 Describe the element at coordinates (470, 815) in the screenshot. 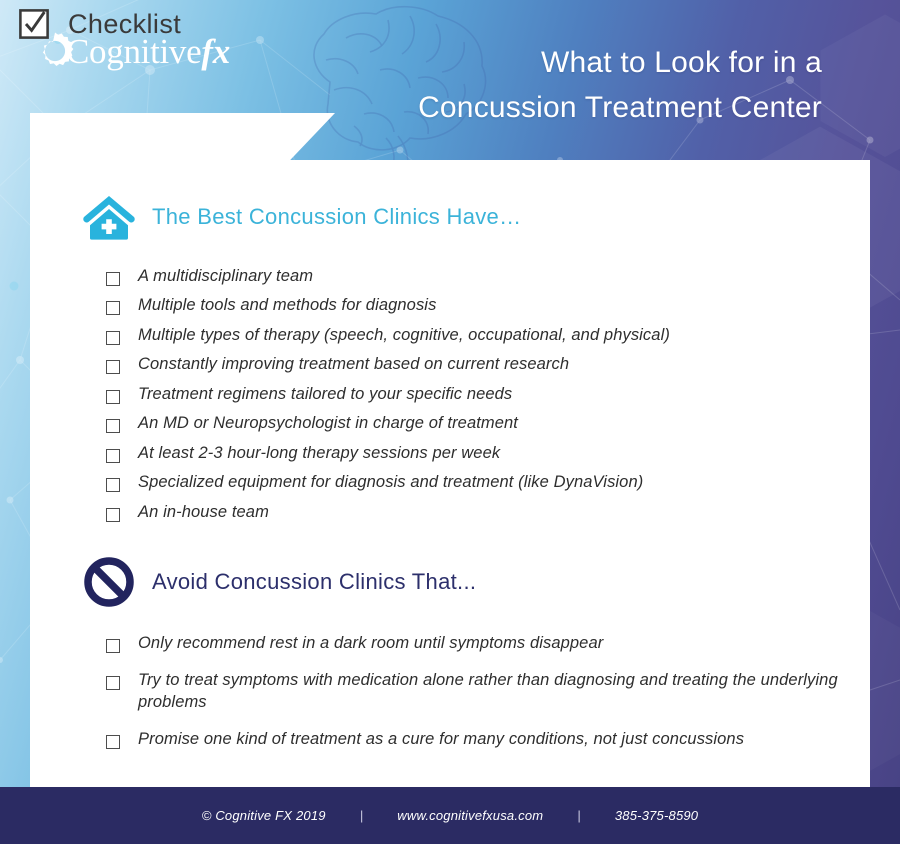

I see `footer-website-link: www.cognitivefxusa.com` at that location.